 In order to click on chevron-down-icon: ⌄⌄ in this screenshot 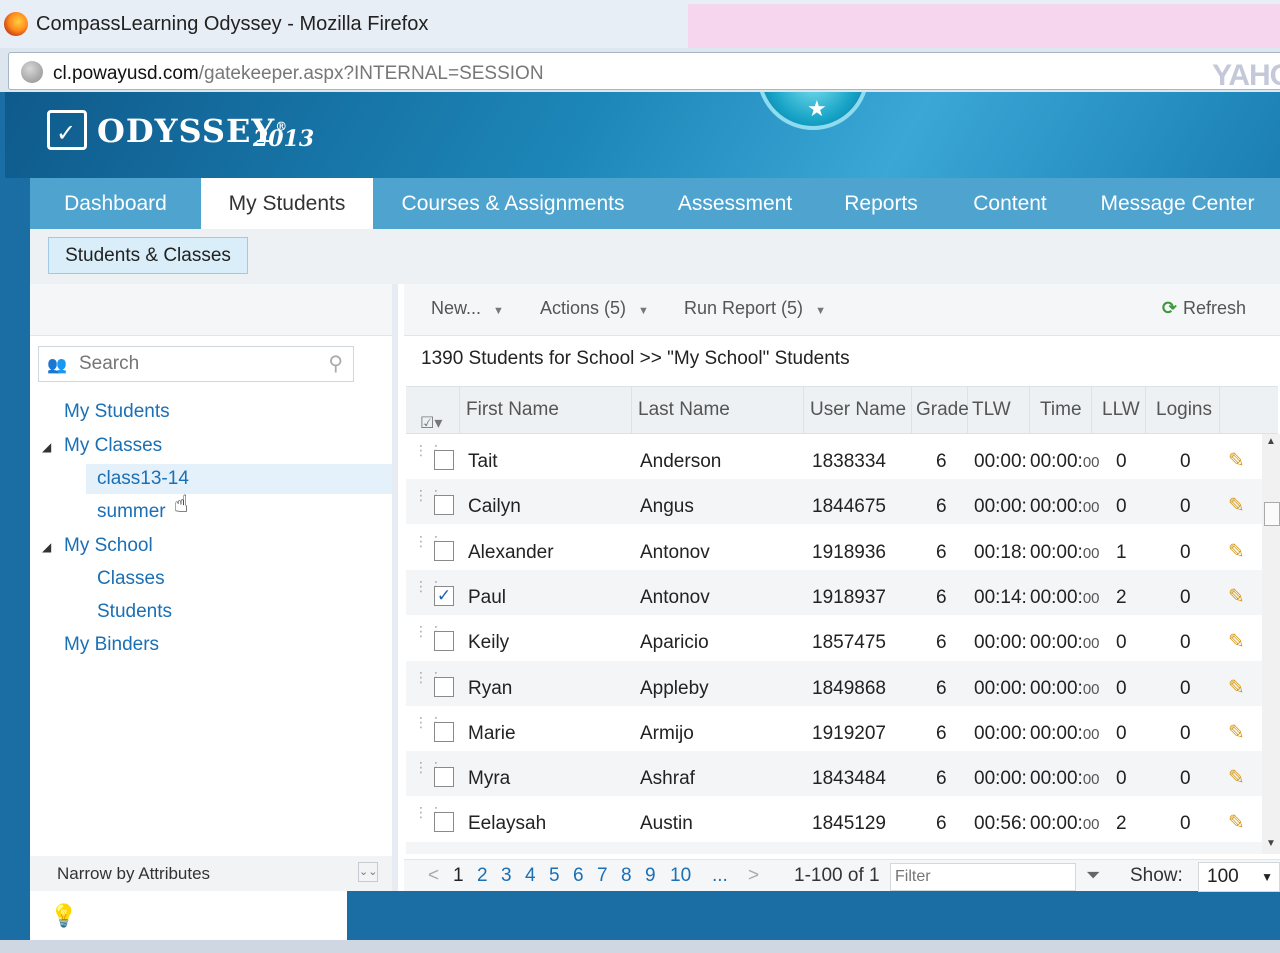, I will do `click(368, 872)`.